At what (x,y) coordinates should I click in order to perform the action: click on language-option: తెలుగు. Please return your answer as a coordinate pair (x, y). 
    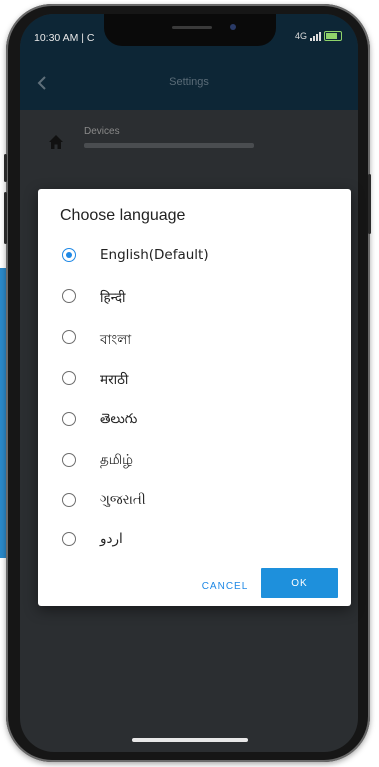
    Looking at the image, I should click on (194, 420).